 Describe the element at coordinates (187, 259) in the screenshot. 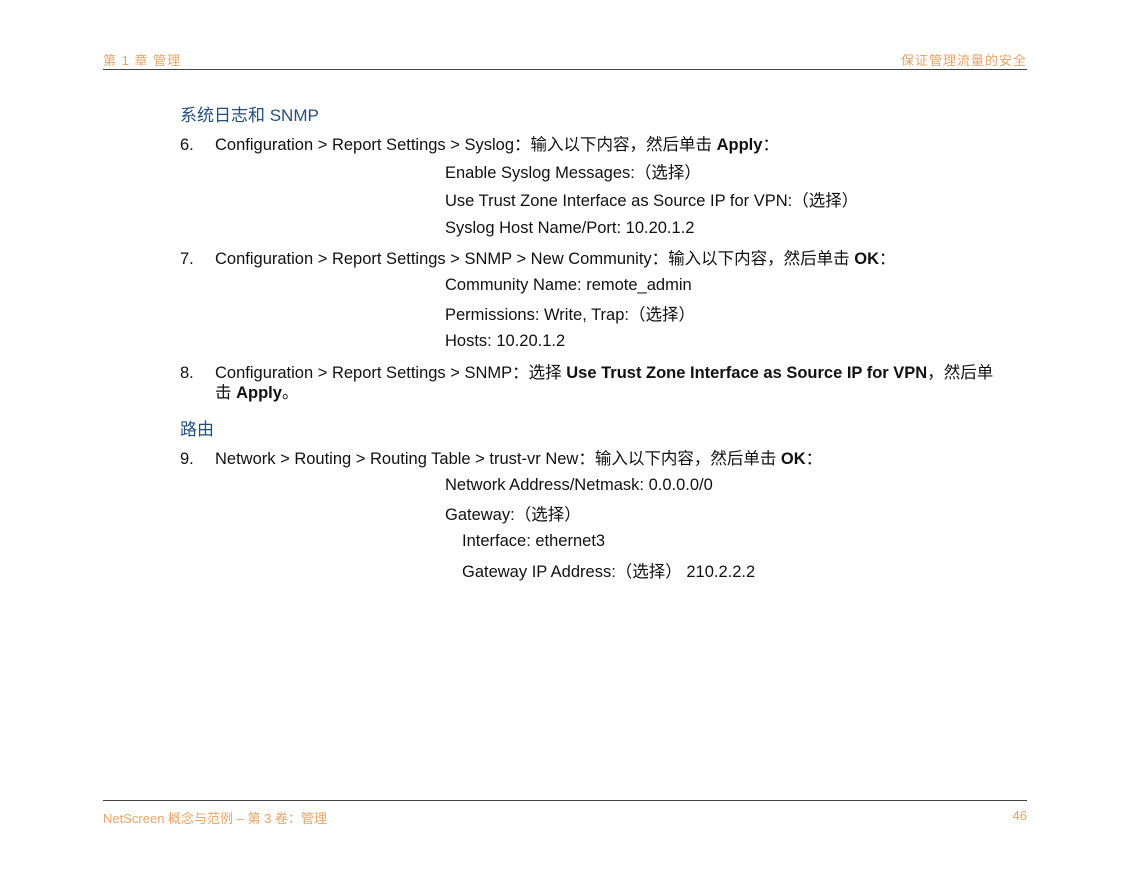

I see `step-number: 7.` at that location.